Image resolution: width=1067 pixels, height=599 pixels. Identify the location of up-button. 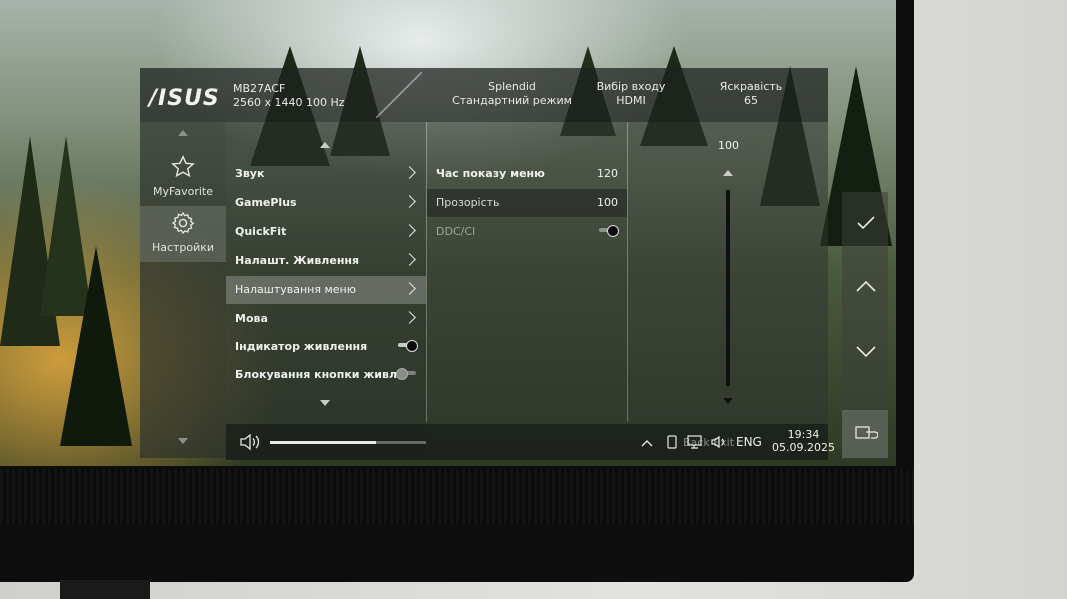
(865, 287).